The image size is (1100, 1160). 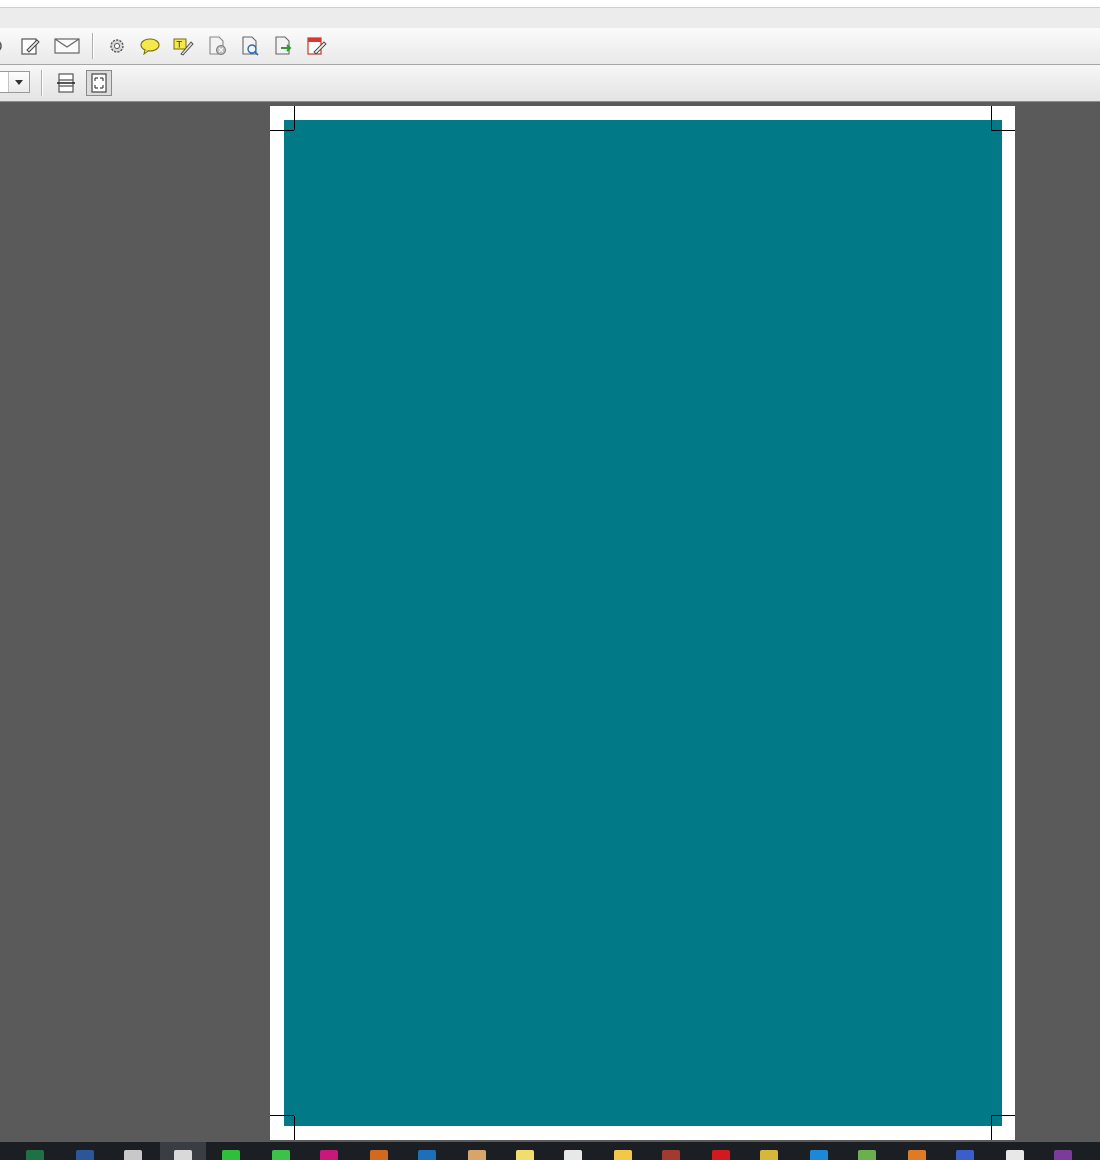 What do you see at coordinates (573, 1155) in the screenshot?
I see `paint-app-icon` at bounding box center [573, 1155].